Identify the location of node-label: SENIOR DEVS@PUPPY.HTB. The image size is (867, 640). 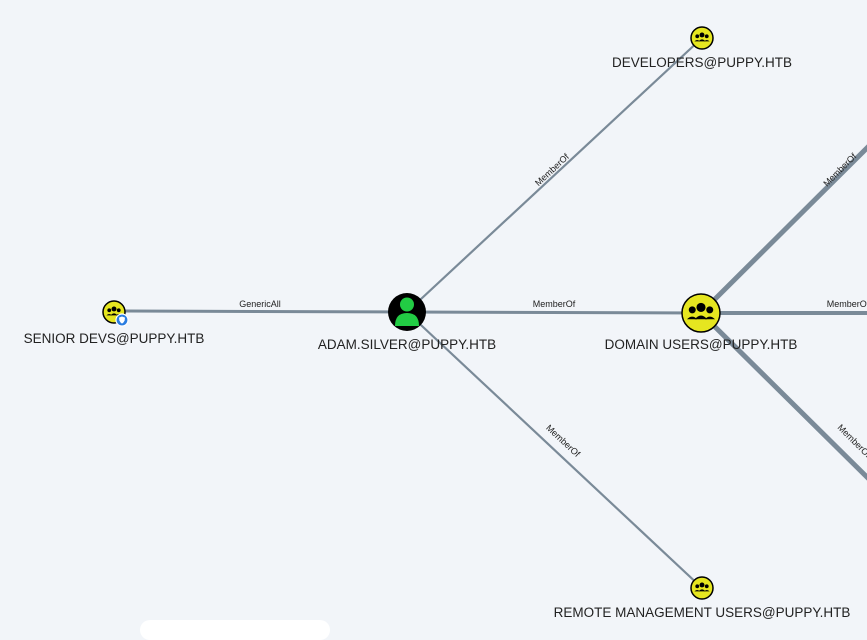
(114, 338).